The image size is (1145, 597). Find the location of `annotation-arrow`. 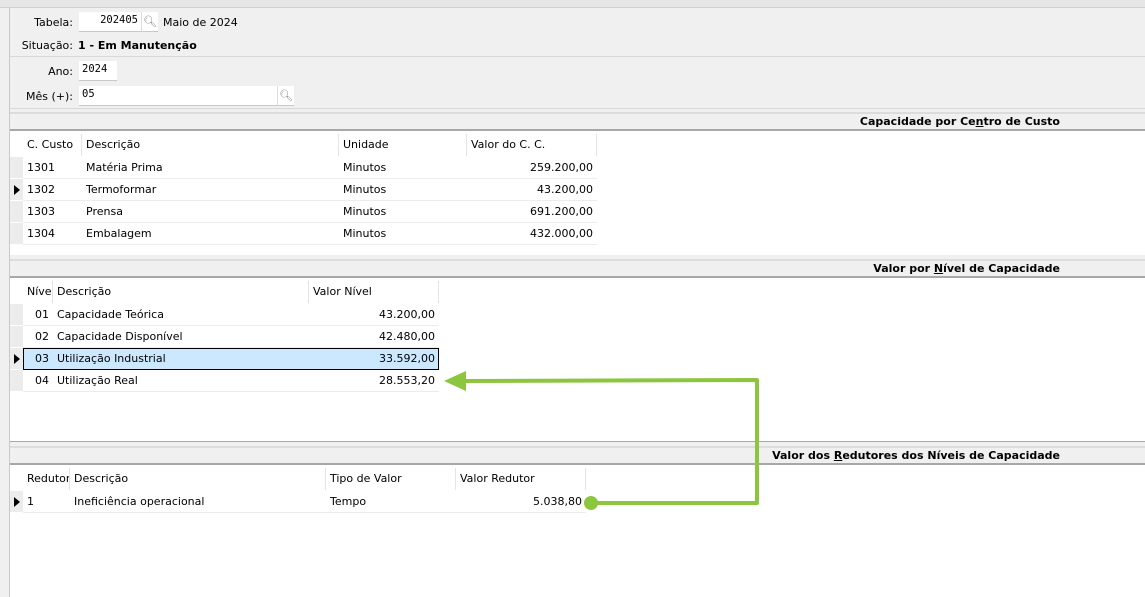

annotation-arrow is located at coordinates (601, 440).